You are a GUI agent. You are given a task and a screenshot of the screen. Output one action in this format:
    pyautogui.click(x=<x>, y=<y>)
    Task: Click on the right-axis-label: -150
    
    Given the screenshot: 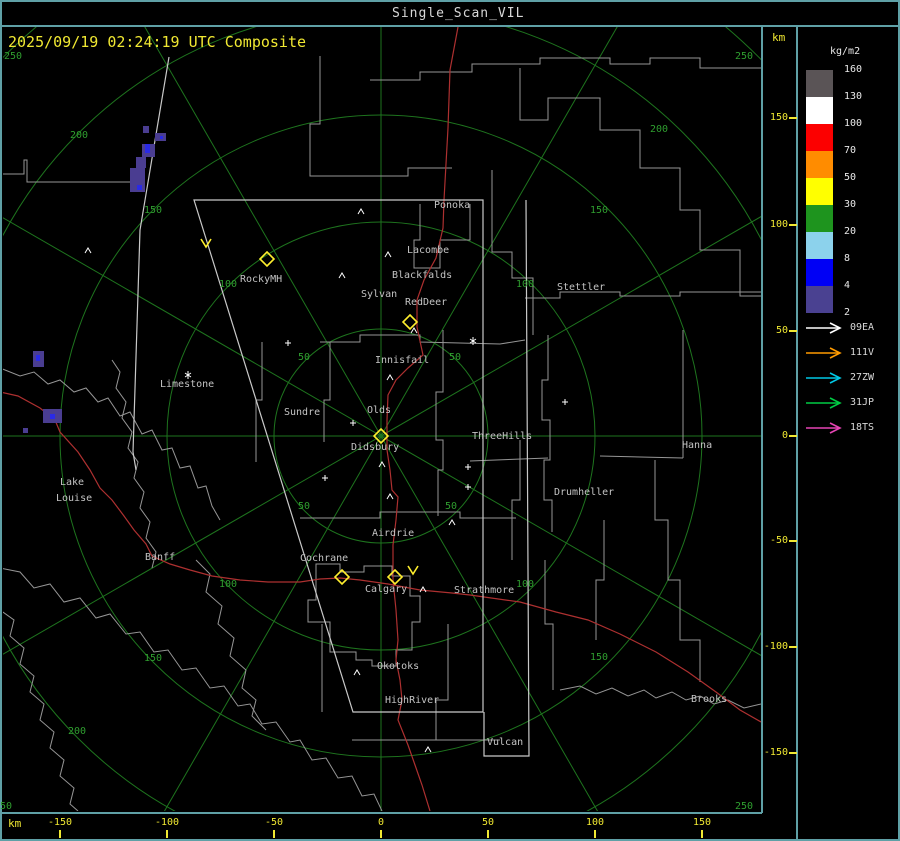 What is the action you would take?
    pyautogui.click(x=775, y=752)
    